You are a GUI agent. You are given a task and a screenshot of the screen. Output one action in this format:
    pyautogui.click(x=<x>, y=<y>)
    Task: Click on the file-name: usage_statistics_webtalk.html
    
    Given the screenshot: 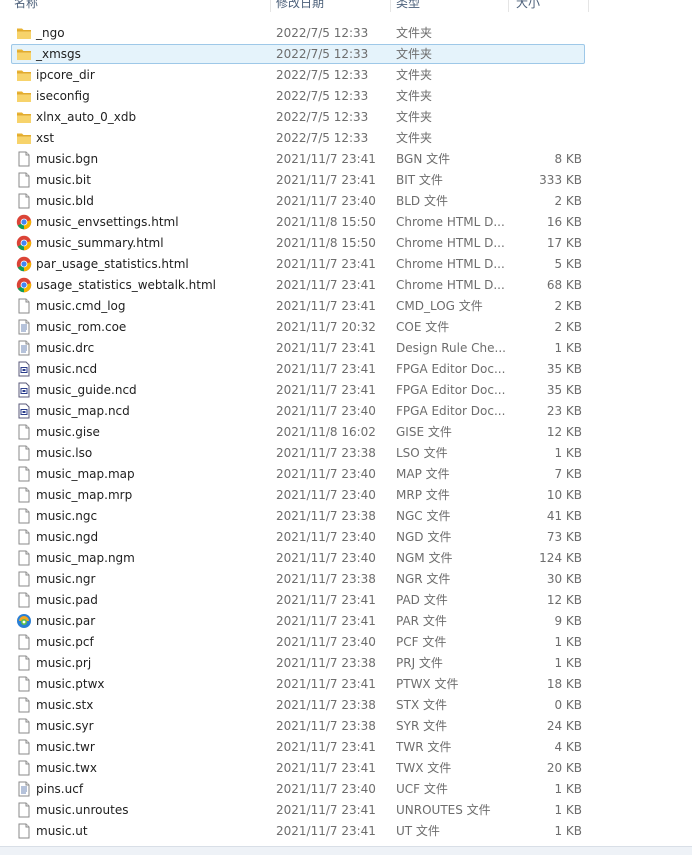 What is the action you would take?
    pyautogui.click(x=126, y=285)
    